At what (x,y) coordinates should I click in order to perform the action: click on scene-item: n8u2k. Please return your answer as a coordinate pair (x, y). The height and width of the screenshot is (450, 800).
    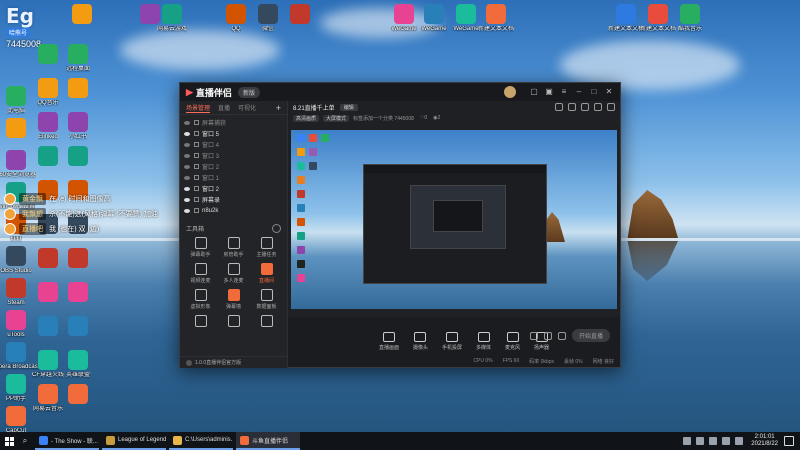
    Looking at the image, I should click on (233, 210).